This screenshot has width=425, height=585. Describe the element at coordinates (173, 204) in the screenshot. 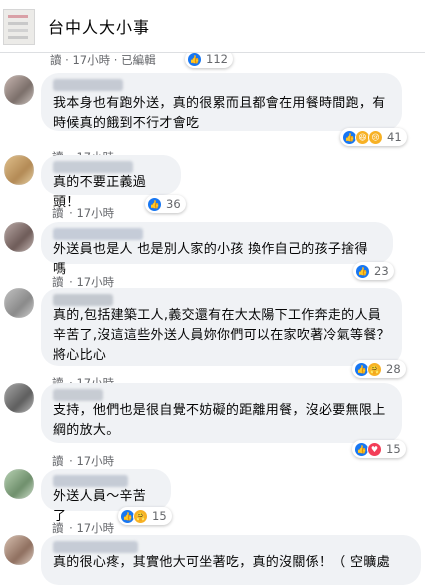

I see `reaction-count: 36` at that location.